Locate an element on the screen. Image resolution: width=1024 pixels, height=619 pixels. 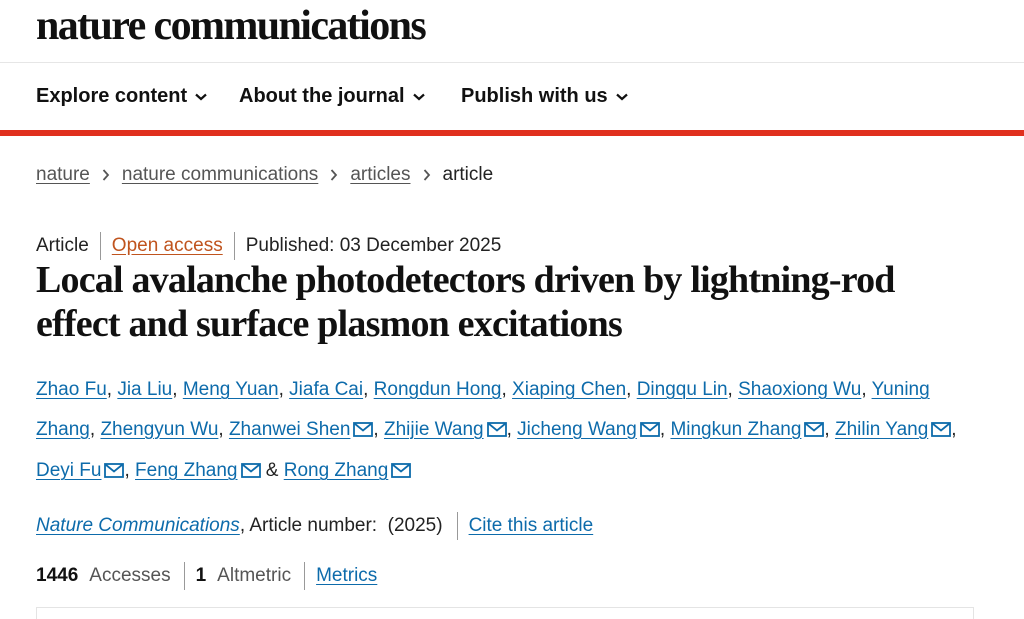
author-link: Meng Yuan is located at coordinates (231, 389).